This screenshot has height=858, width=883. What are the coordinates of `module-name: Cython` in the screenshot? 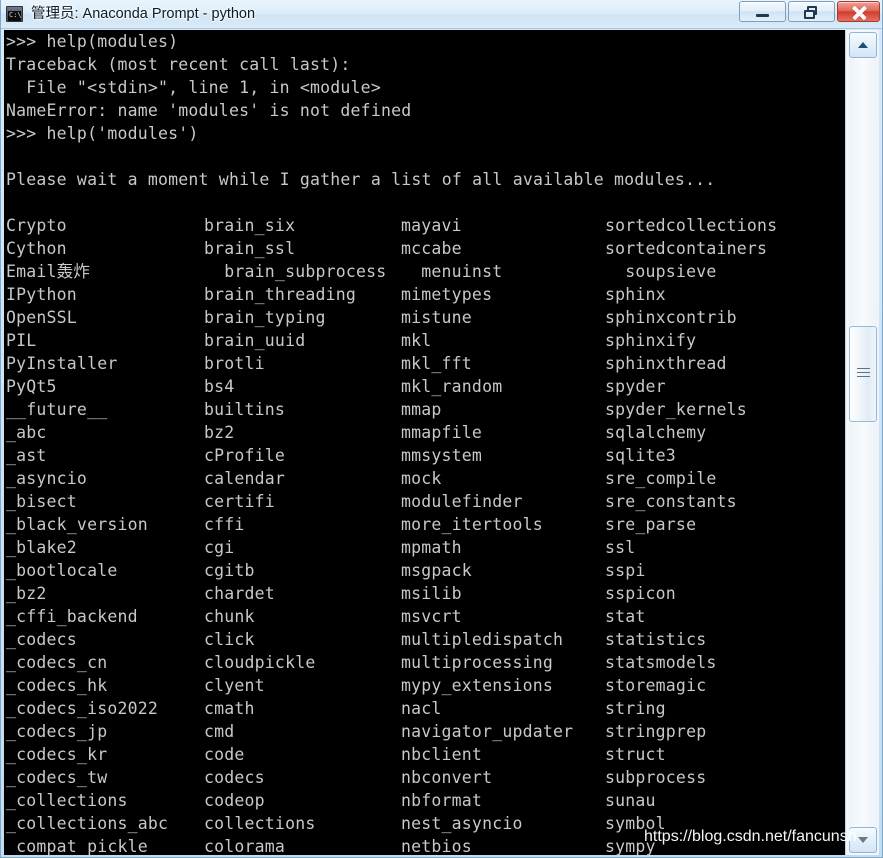 It's located at (36, 248).